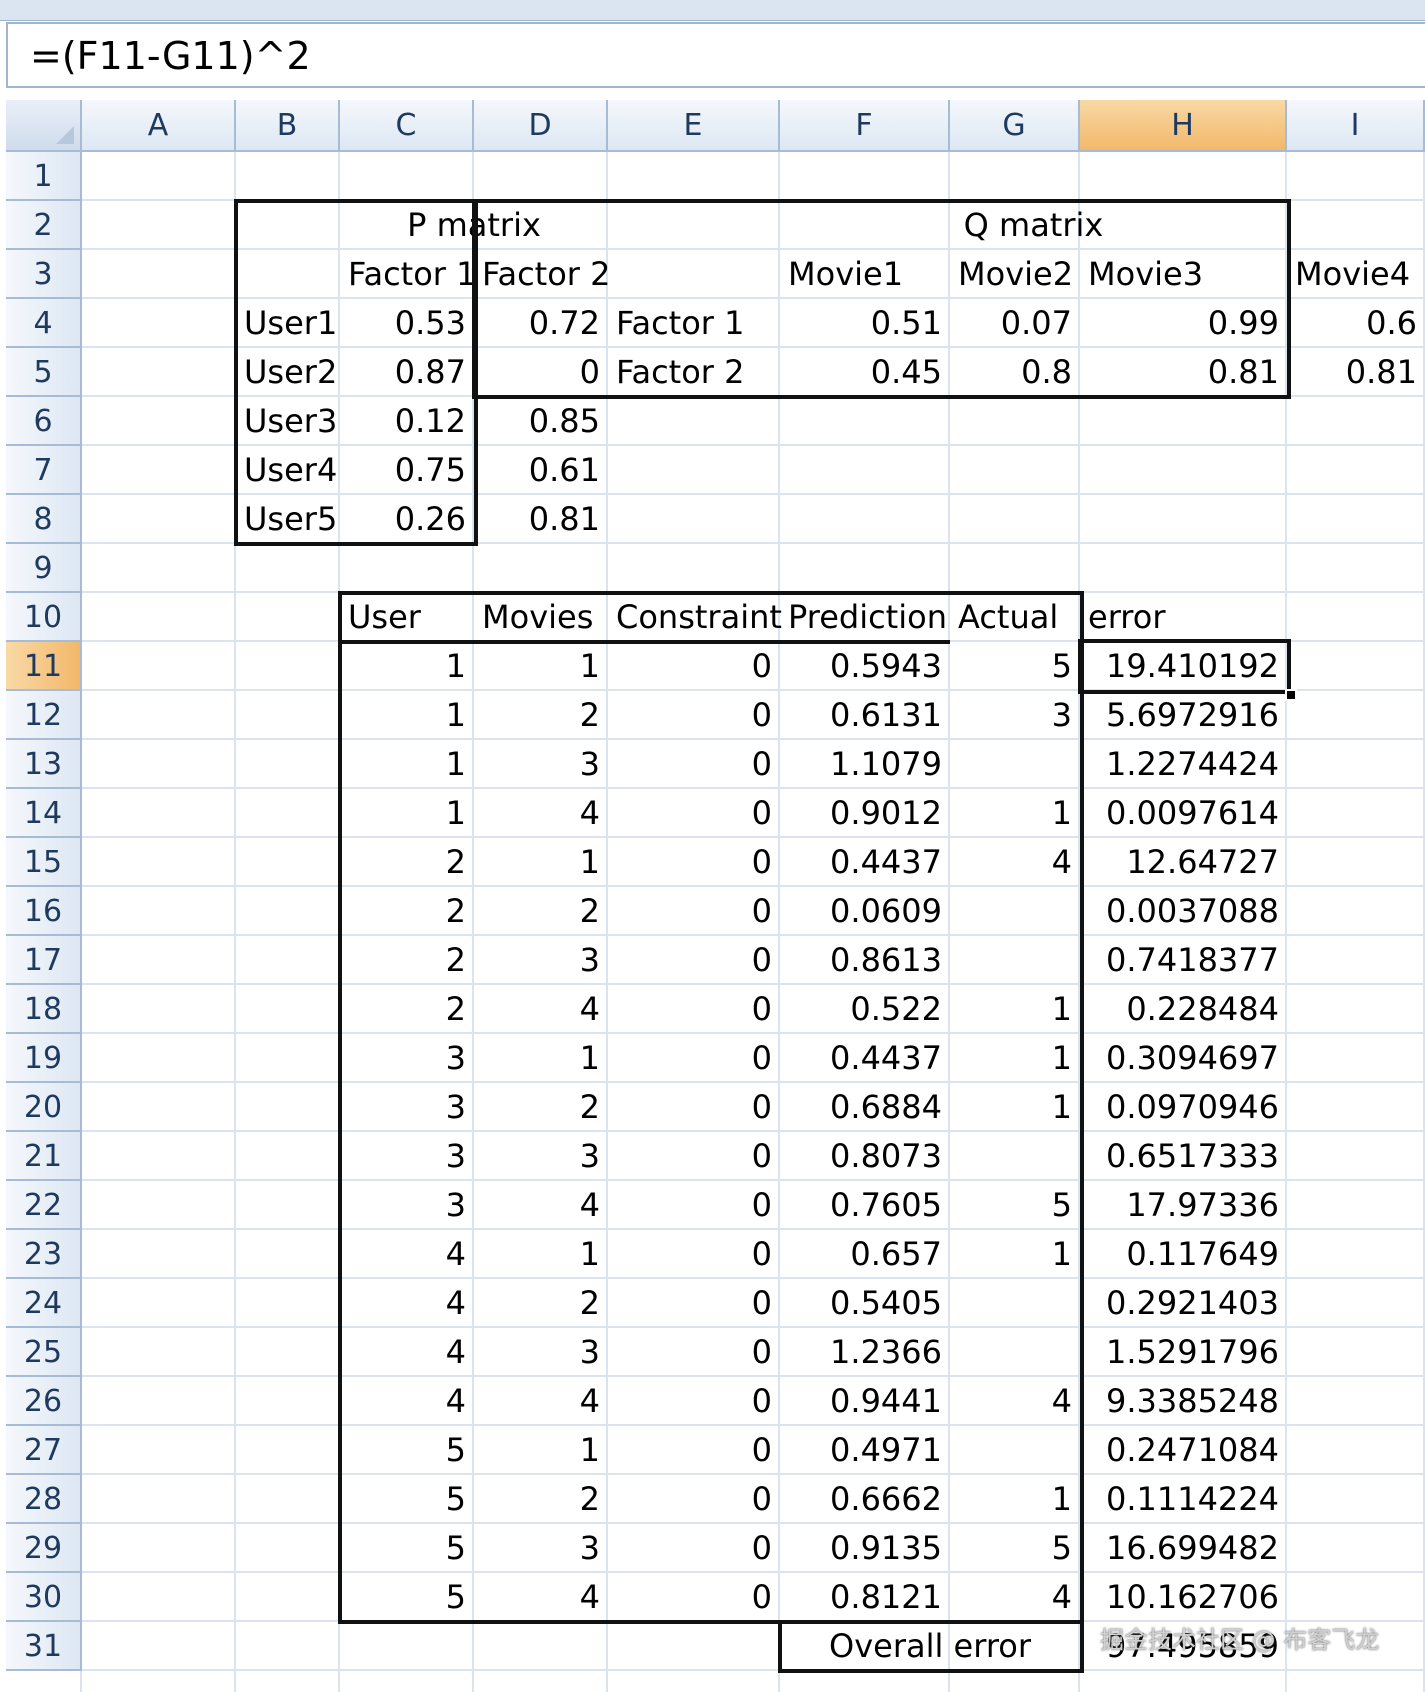 Image resolution: width=1425 pixels, height=1692 pixels. I want to click on active-cell-h11, so click(1184, 666).